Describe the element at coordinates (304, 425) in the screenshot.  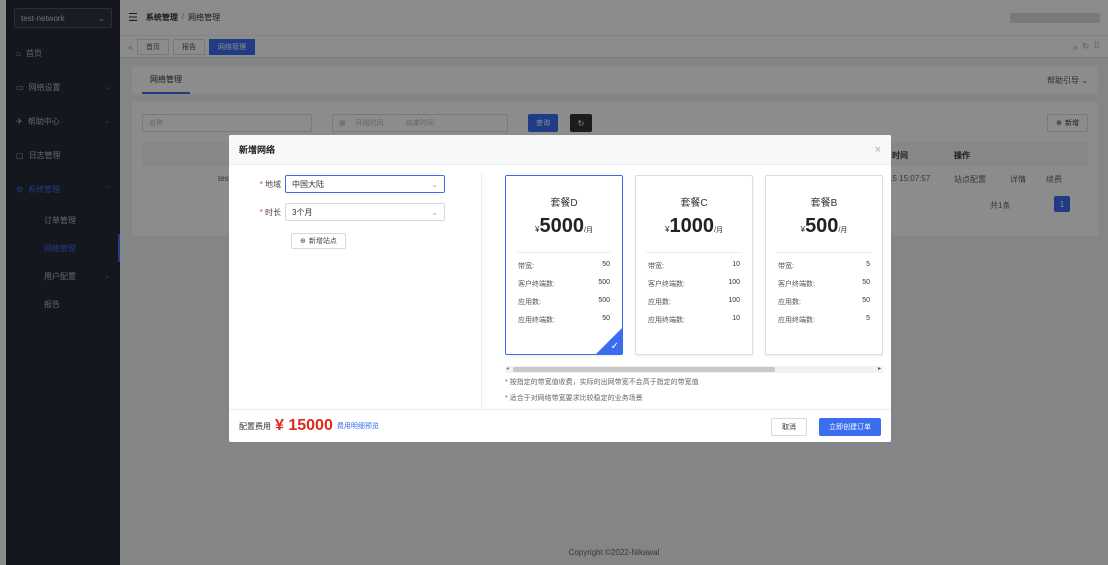
I see `fee-value: ¥ 15000` at that location.